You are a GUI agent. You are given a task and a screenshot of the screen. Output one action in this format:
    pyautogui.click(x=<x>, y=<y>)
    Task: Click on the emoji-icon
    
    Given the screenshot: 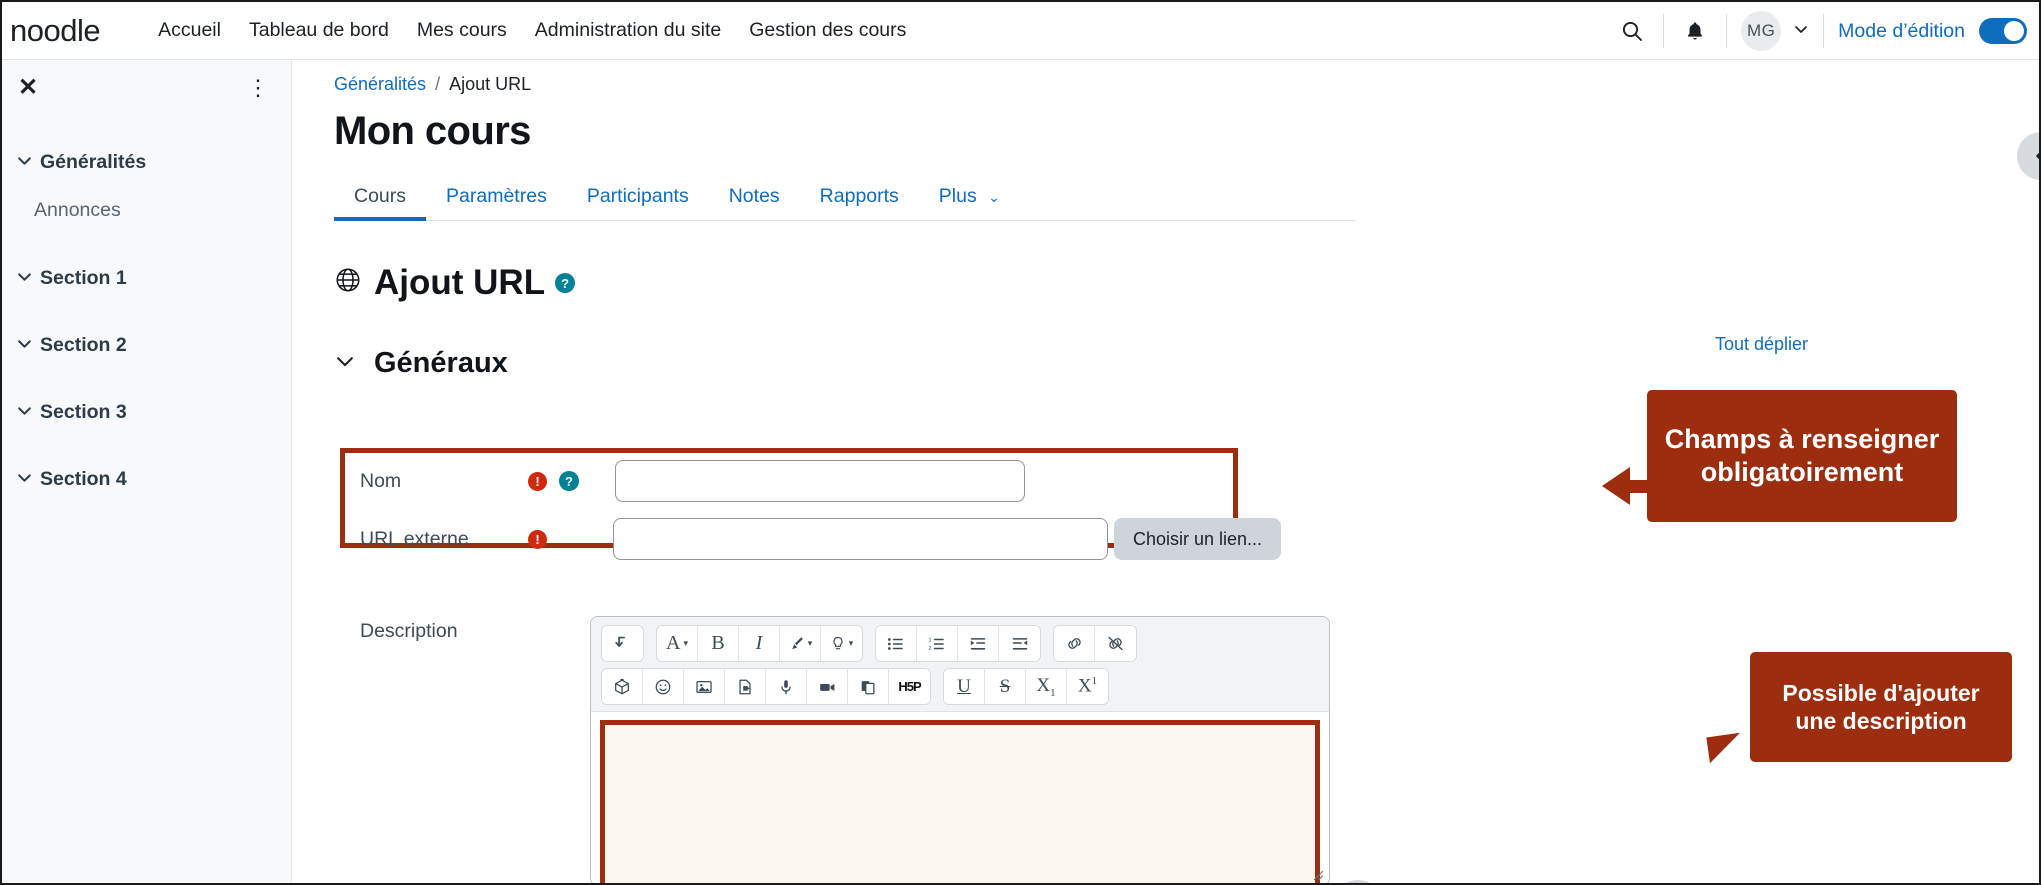 What is the action you would take?
    pyautogui.click(x=663, y=686)
    